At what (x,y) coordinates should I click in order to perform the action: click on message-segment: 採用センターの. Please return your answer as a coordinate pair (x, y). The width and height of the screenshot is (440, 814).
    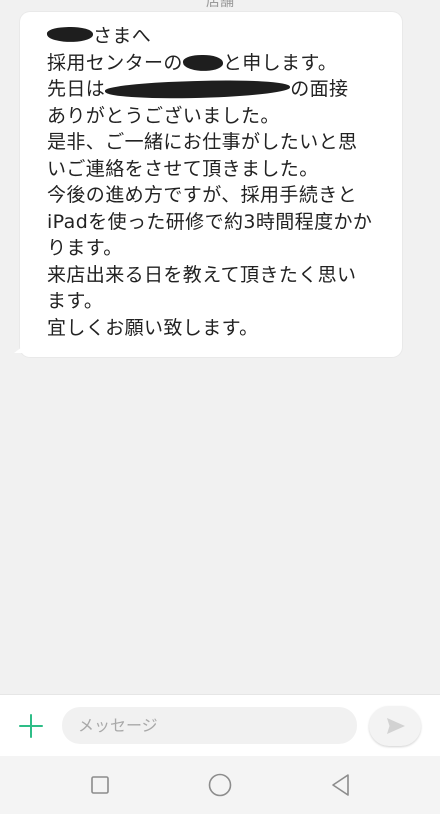
    Looking at the image, I should click on (115, 62).